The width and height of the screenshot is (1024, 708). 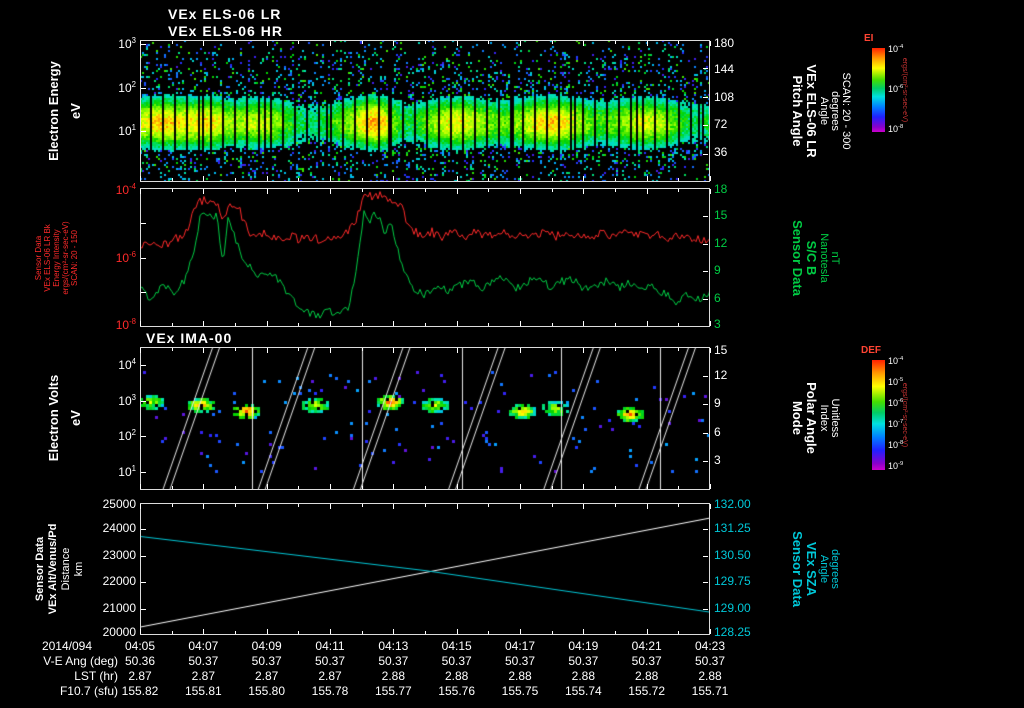 I want to click on els-spectrogram-canvas, so click(x=425, y=111).